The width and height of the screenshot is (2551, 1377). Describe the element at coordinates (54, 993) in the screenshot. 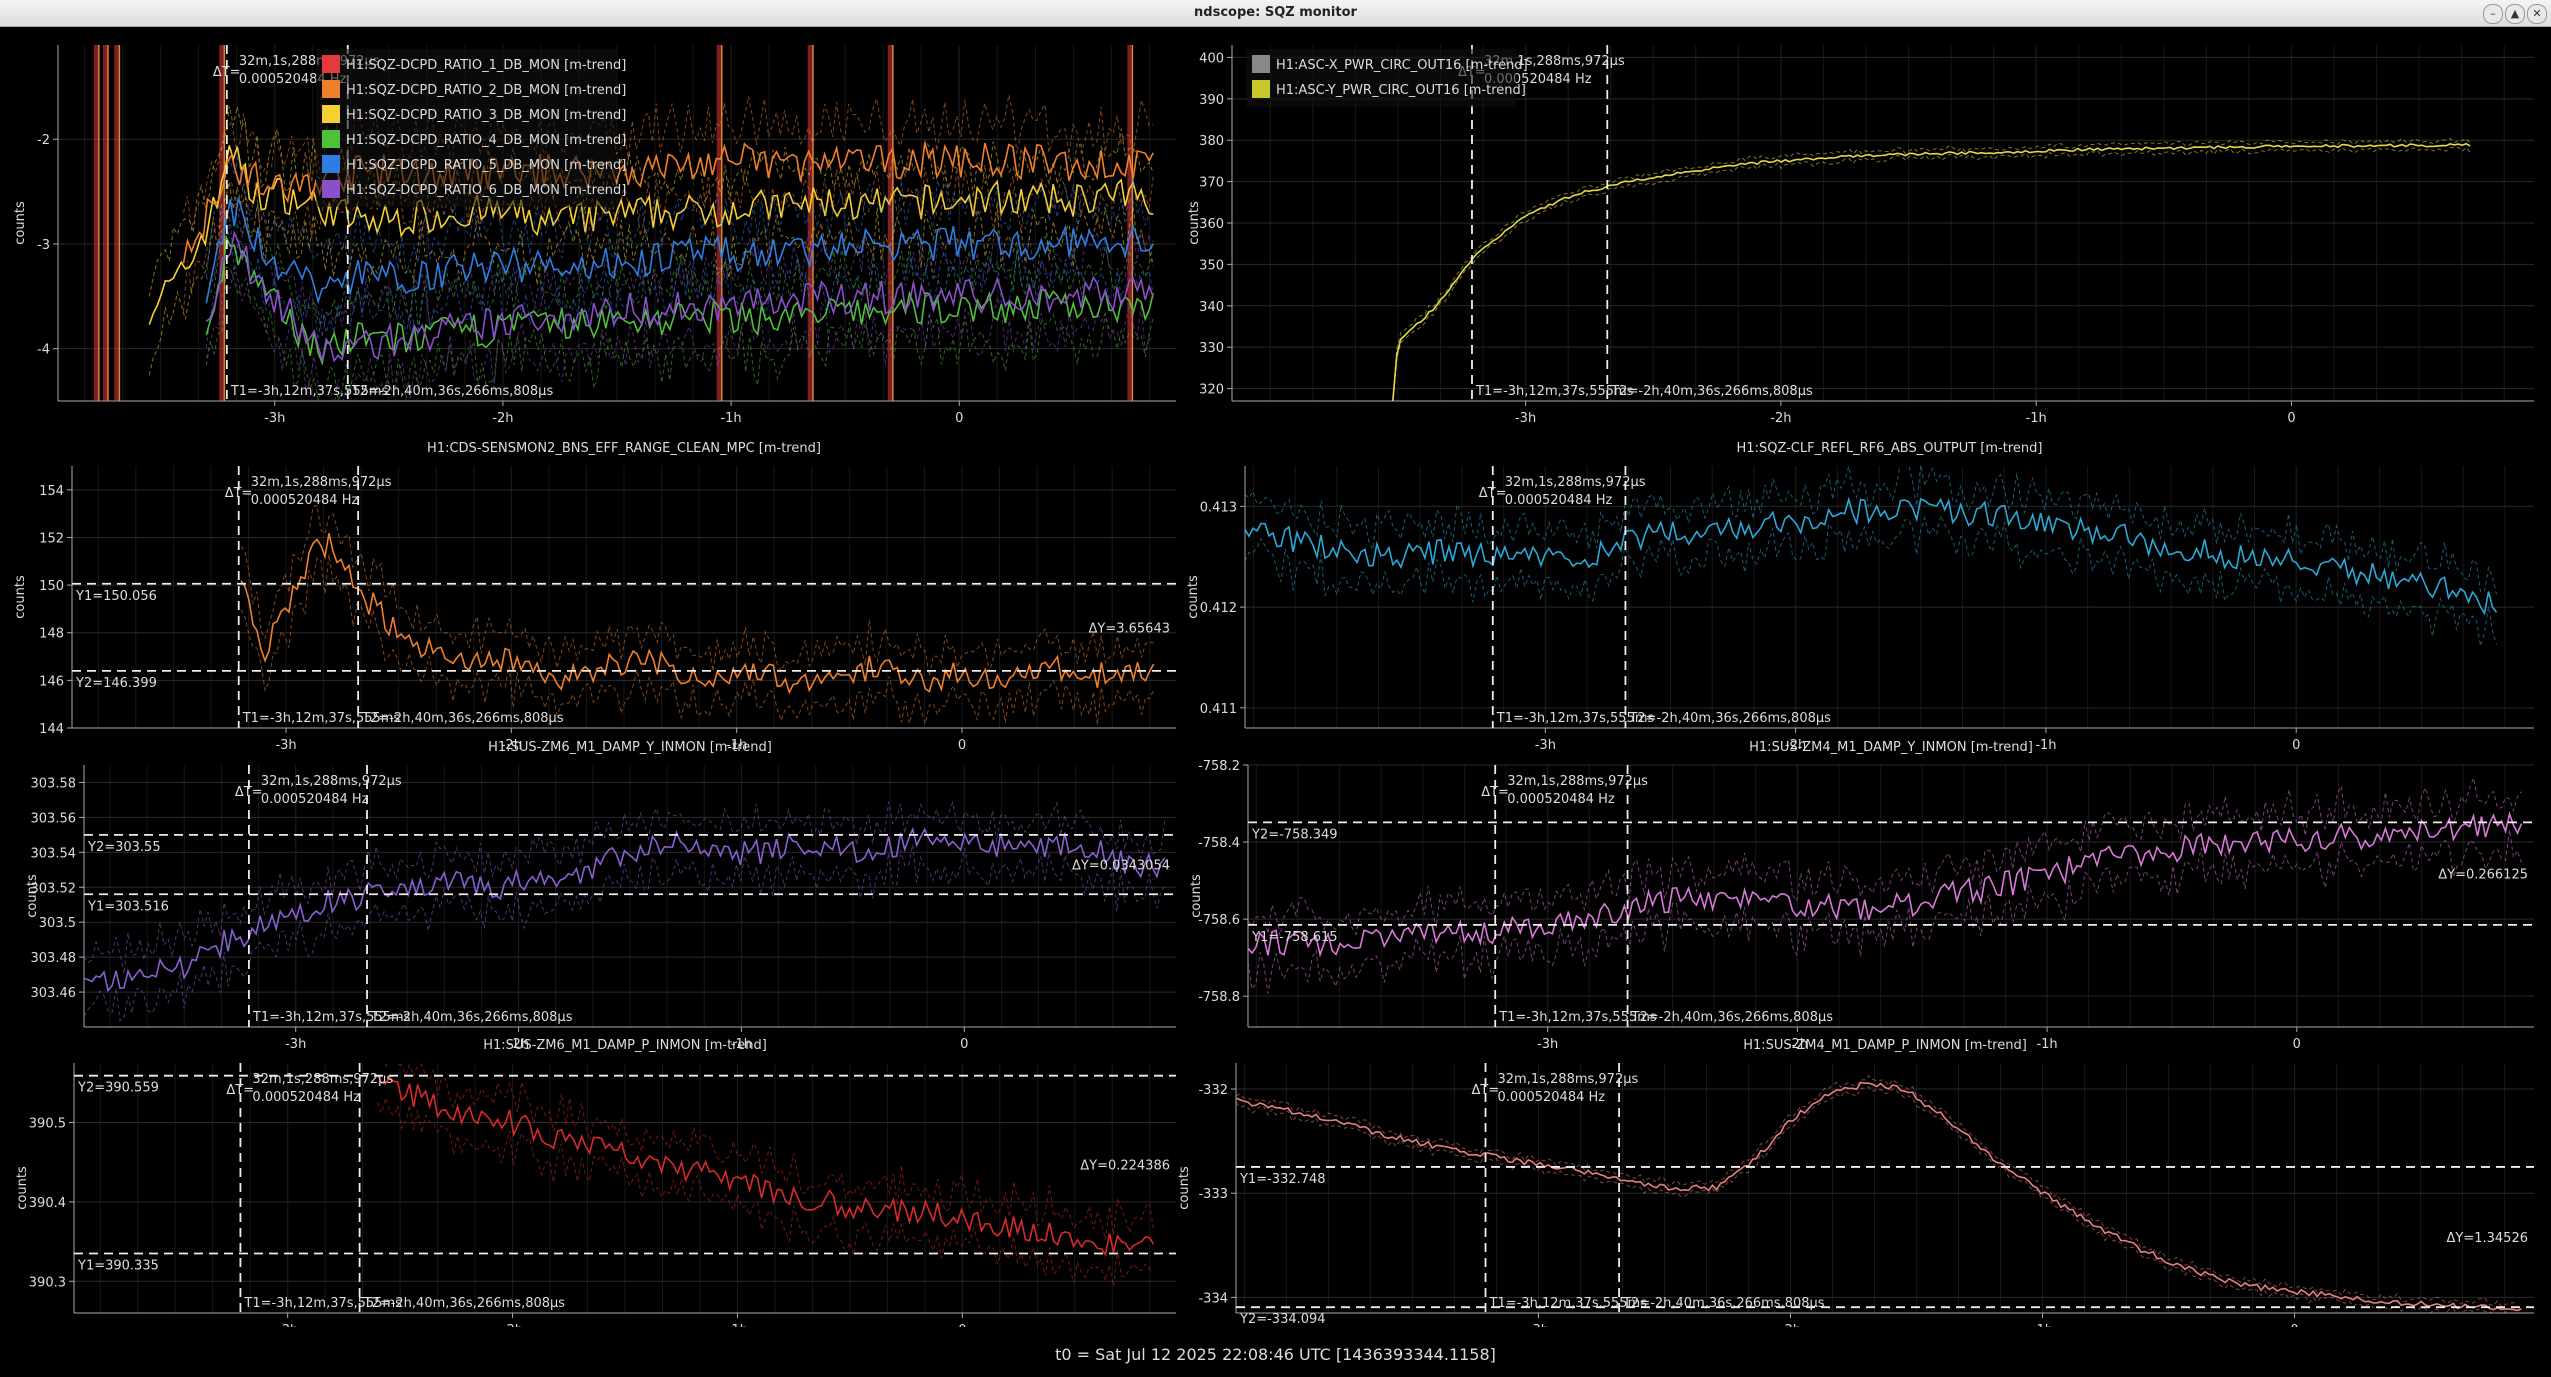

I see `y-tick-label: 303.46` at that location.